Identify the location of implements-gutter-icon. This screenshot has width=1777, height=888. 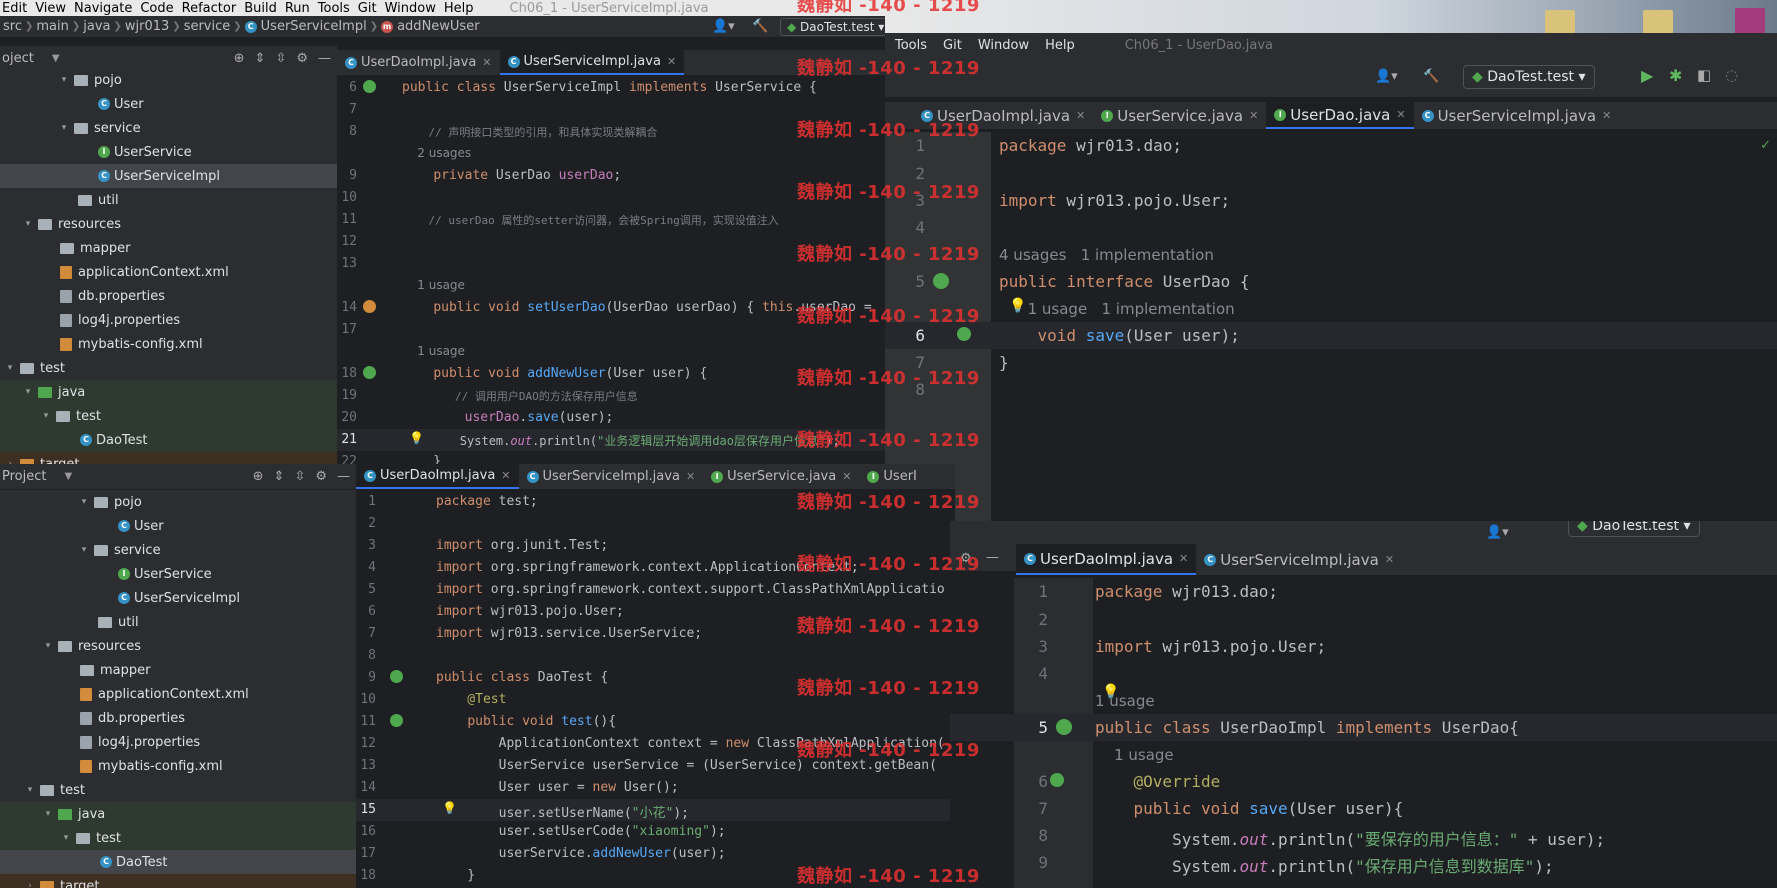
(1064, 727).